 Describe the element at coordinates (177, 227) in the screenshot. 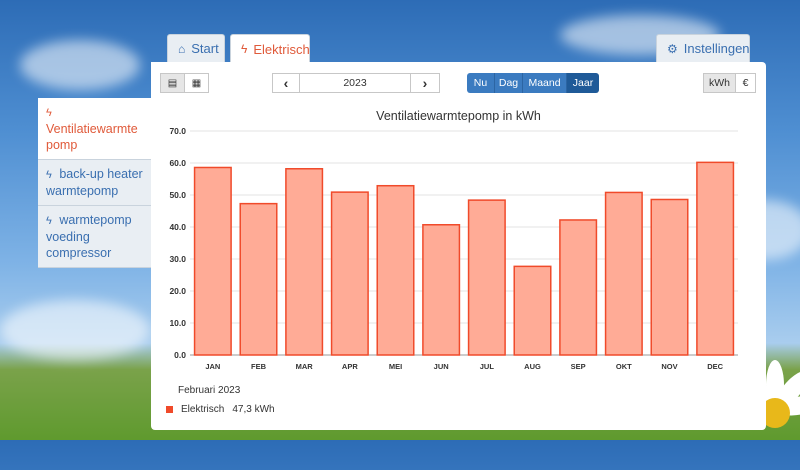

I see `y-tick-label: 40.0` at that location.